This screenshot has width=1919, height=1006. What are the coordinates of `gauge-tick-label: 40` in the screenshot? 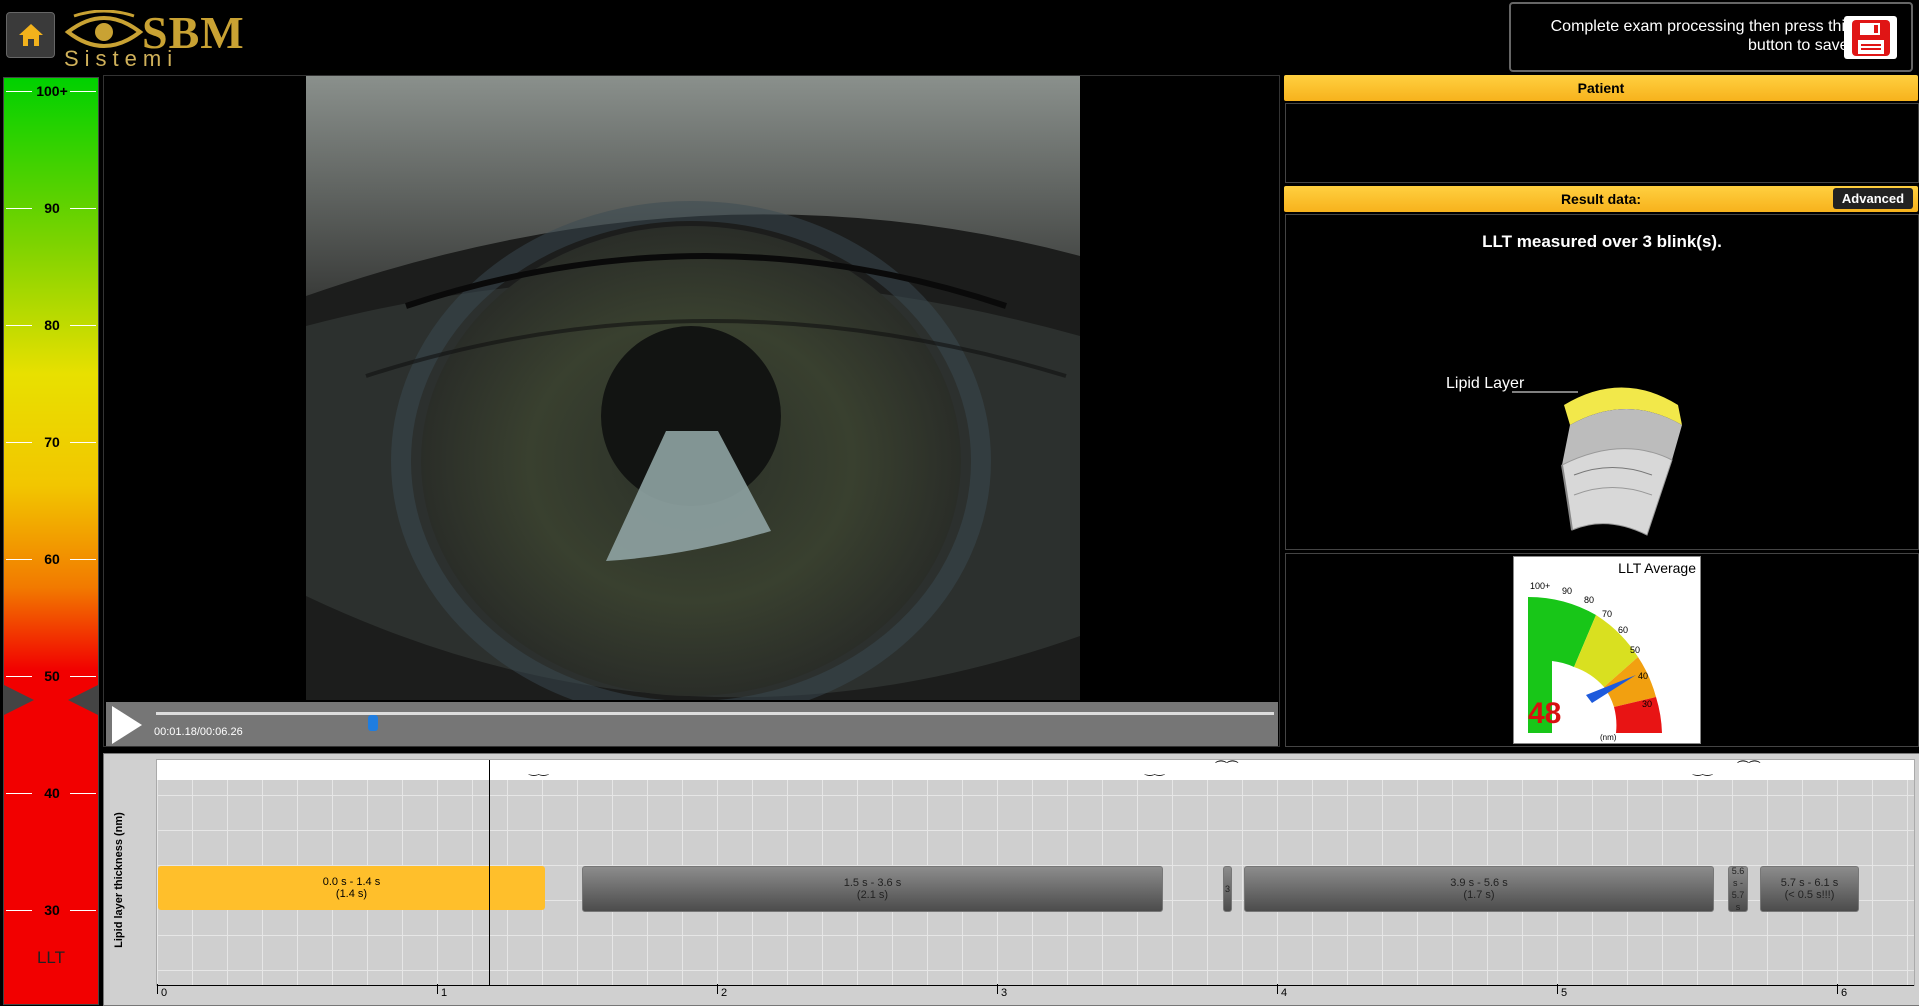 It's located at (1643, 676).